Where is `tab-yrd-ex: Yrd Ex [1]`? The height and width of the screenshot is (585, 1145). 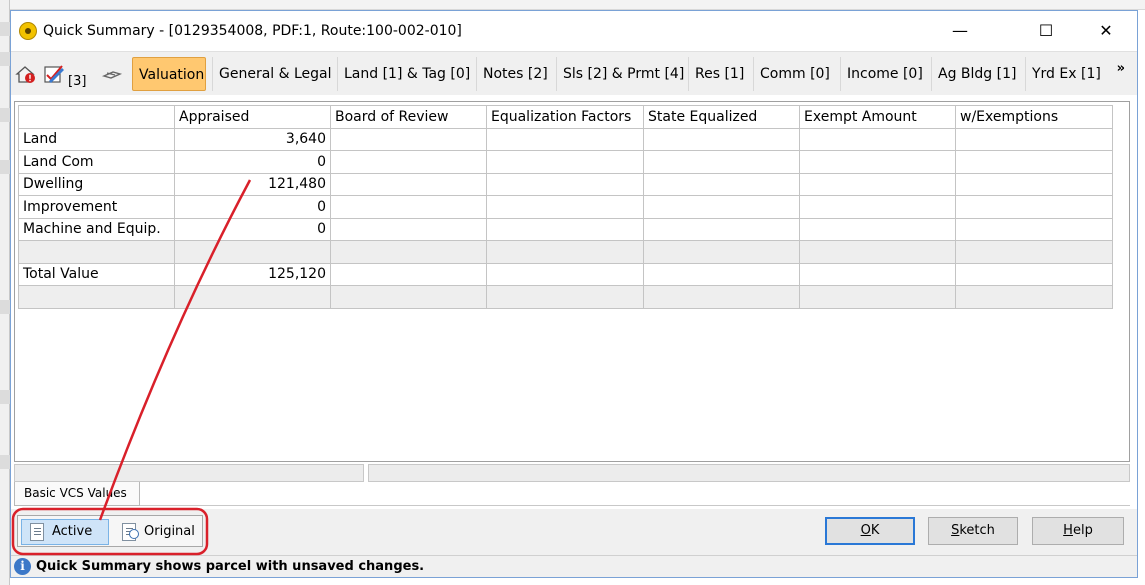 tab-yrd-ex: Yrd Ex [1] is located at coordinates (1064, 74).